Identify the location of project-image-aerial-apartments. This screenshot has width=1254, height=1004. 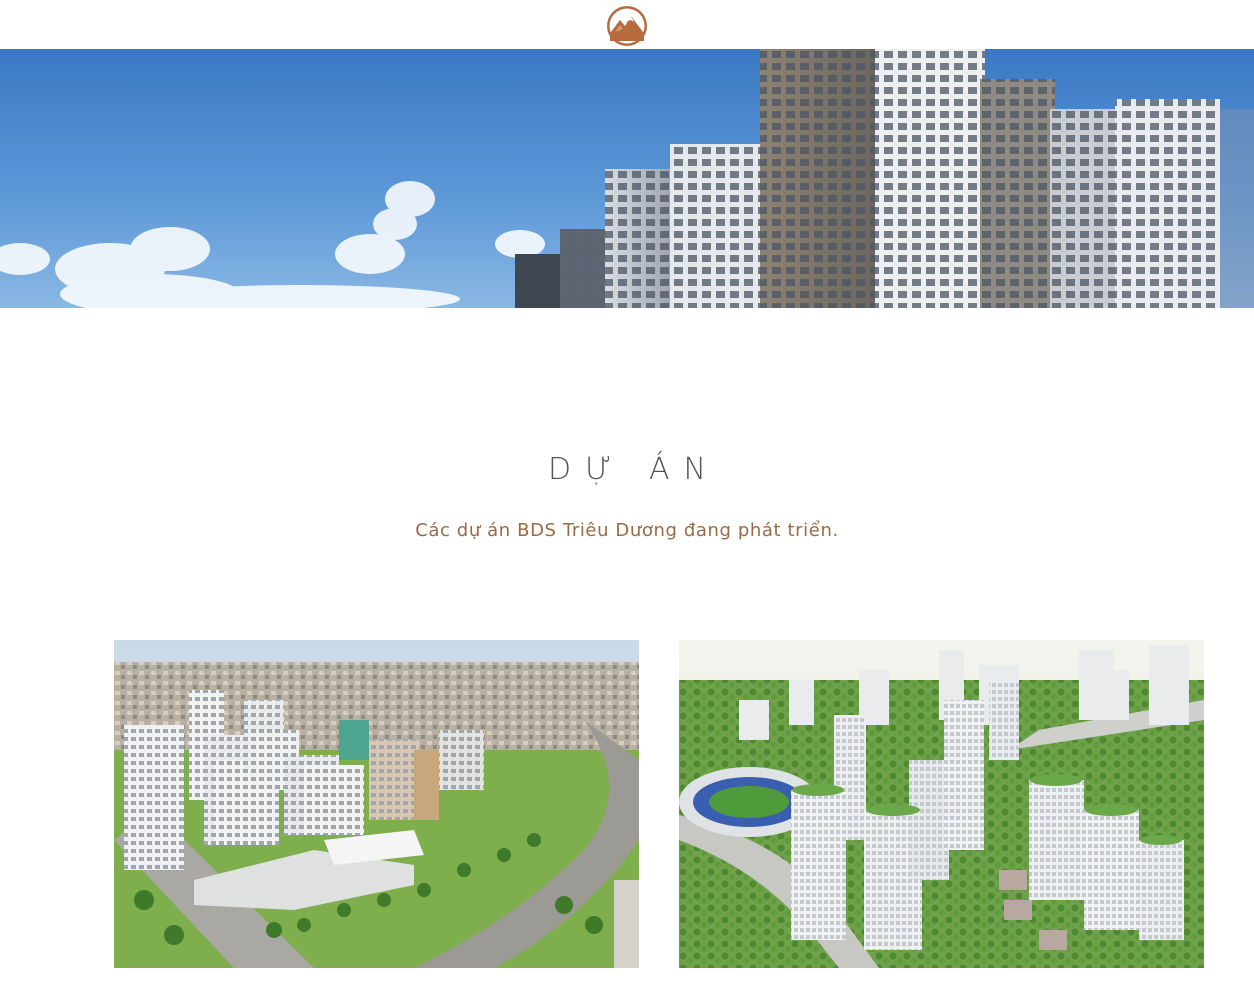
(376, 804).